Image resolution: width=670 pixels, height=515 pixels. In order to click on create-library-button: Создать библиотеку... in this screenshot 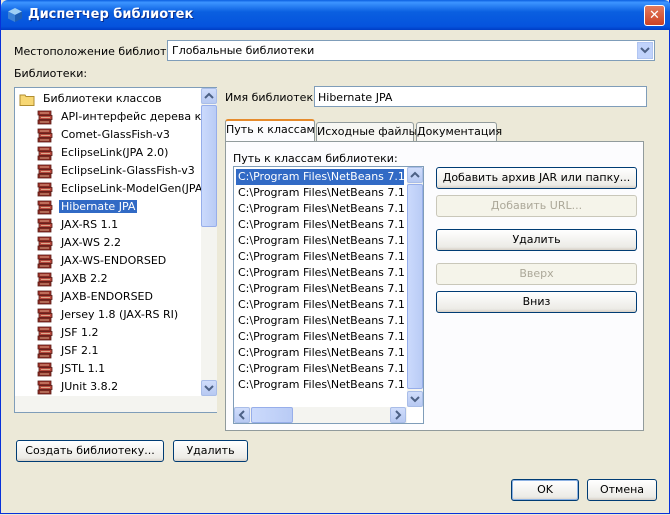, I will do `click(90, 451)`.